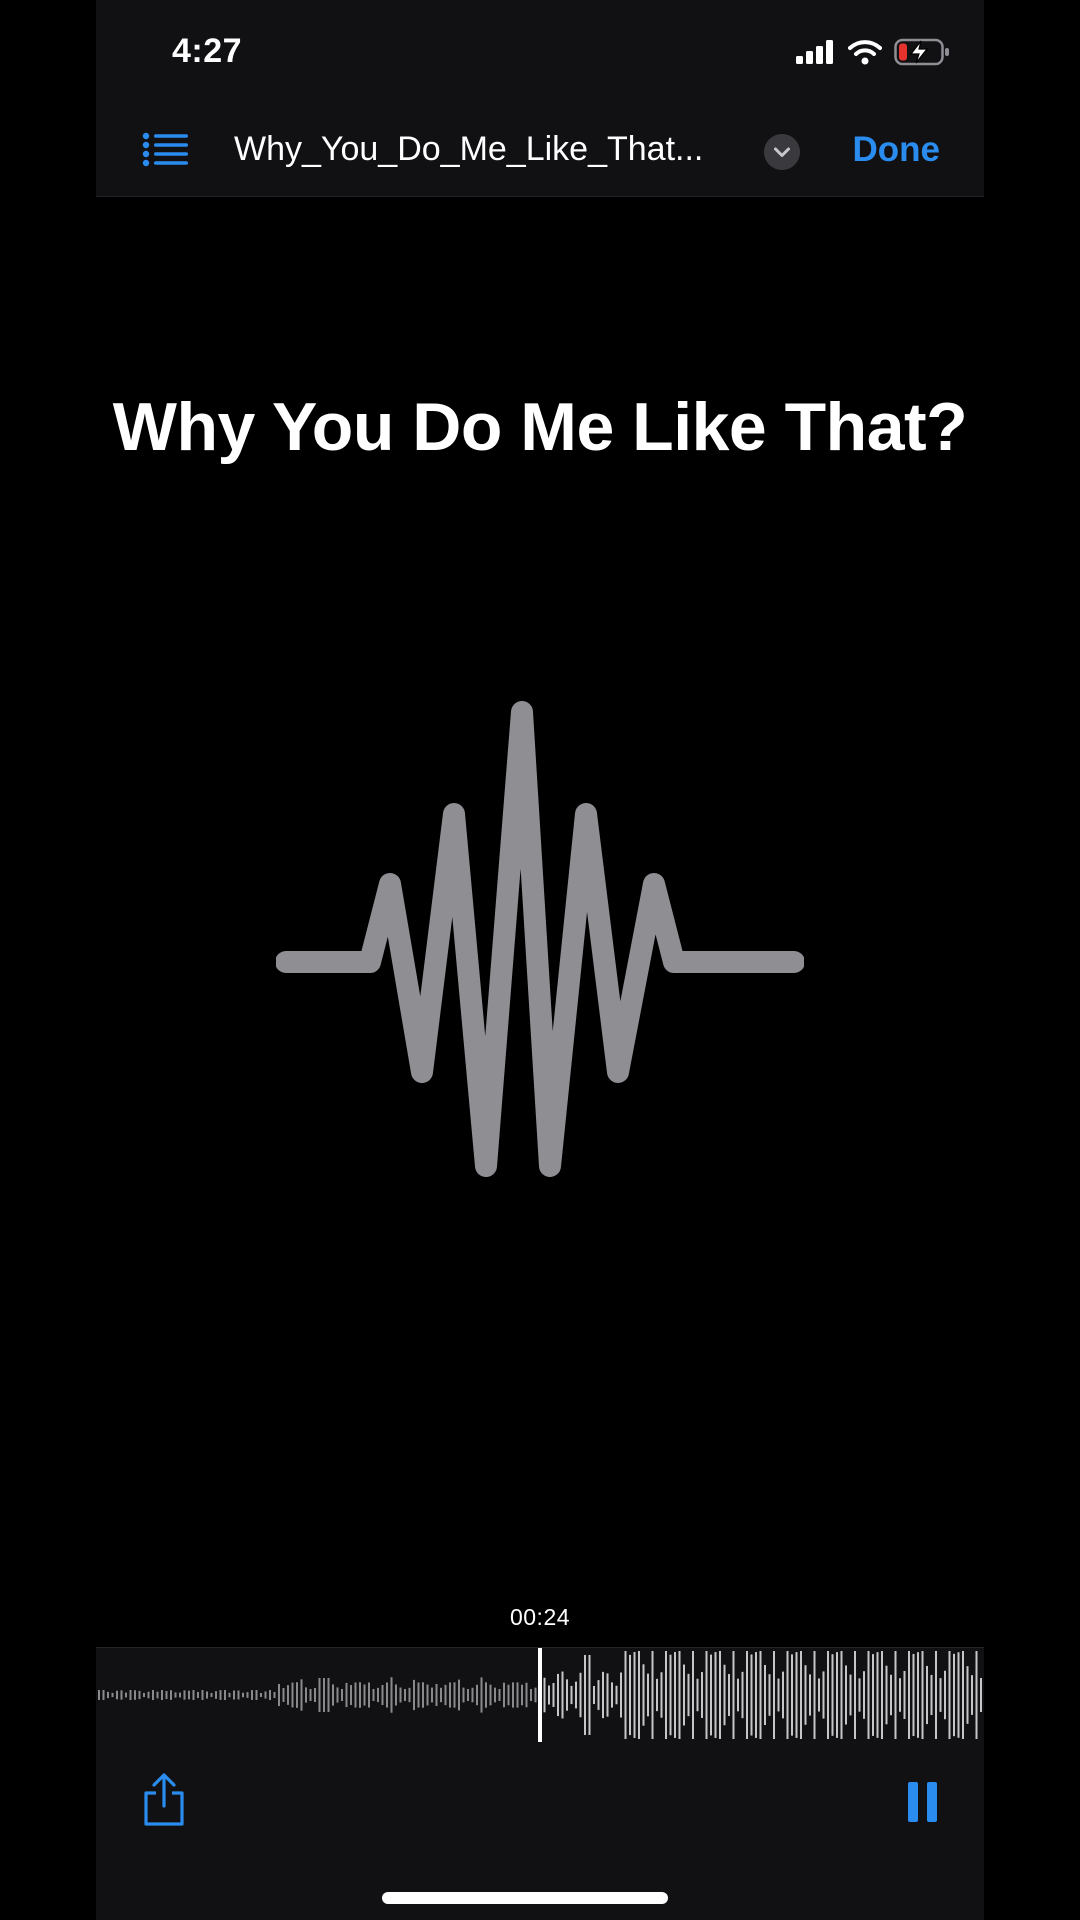  Describe the element at coordinates (540, 939) in the screenshot. I see `waveform-icon` at that location.